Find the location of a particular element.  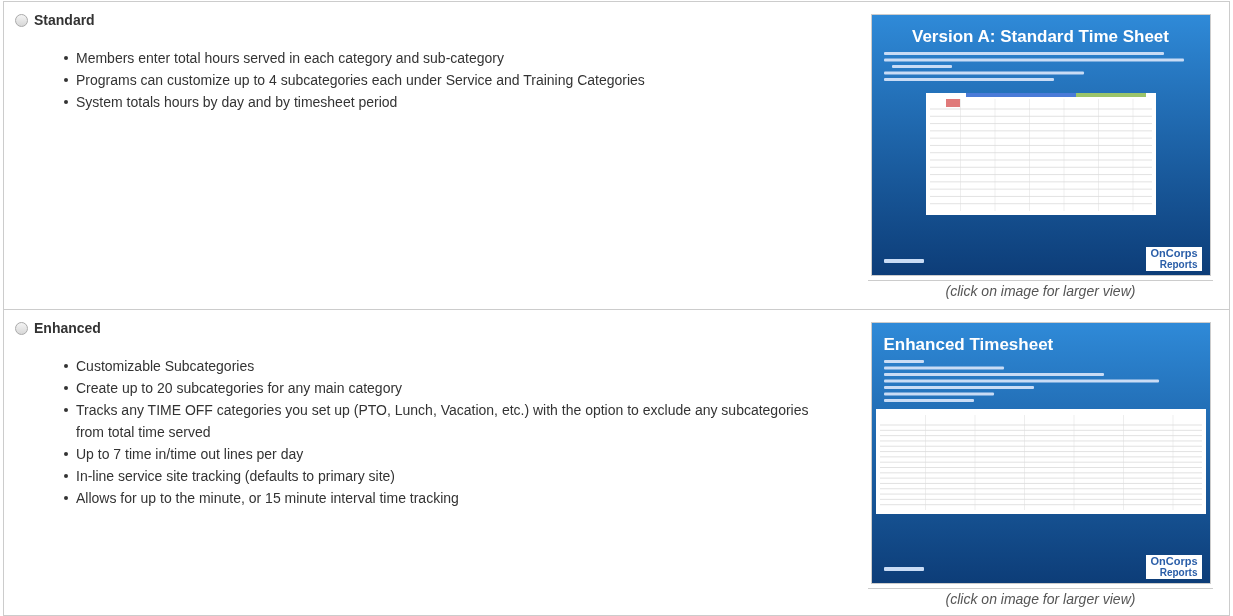

option-label: Enhanced is located at coordinates (67, 328).